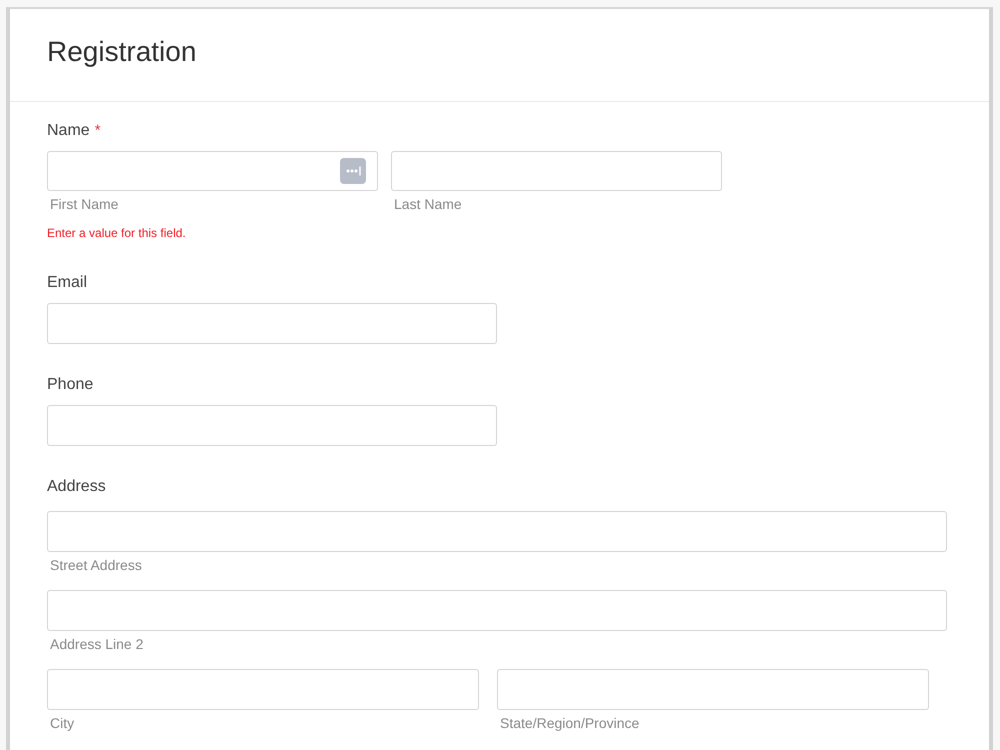 This screenshot has width=1000, height=750. I want to click on ellipsis-icon, so click(353, 171).